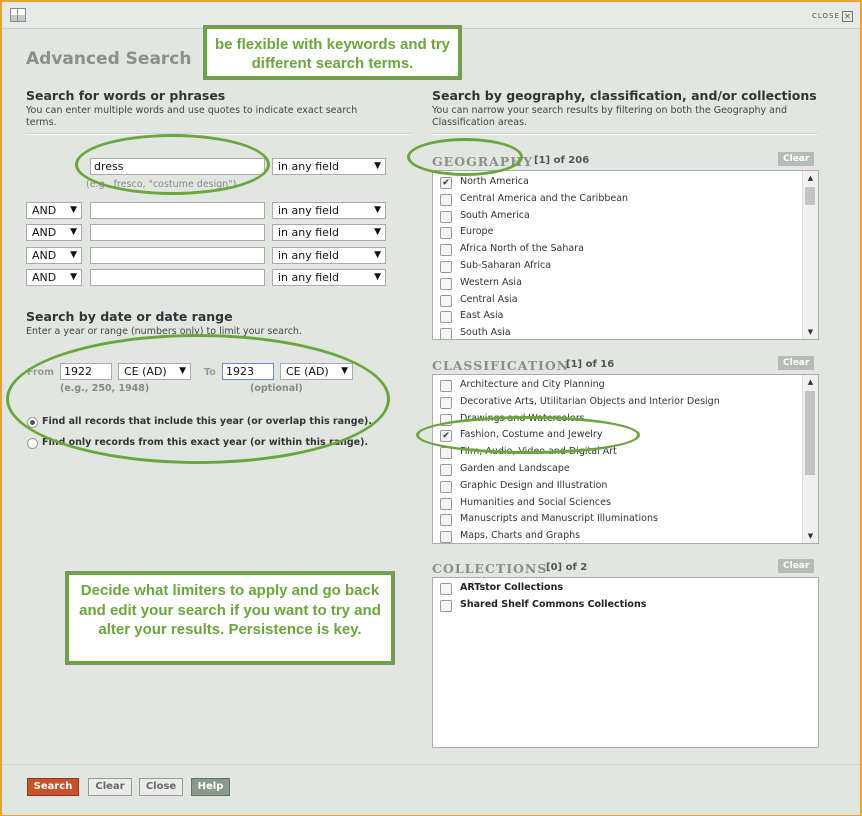 The width and height of the screenshot is (862, 816). Describe the element at coordinates (522, 248) in the screenshot. I see `geography-option-label: Africa North of the Sahara` at that location.